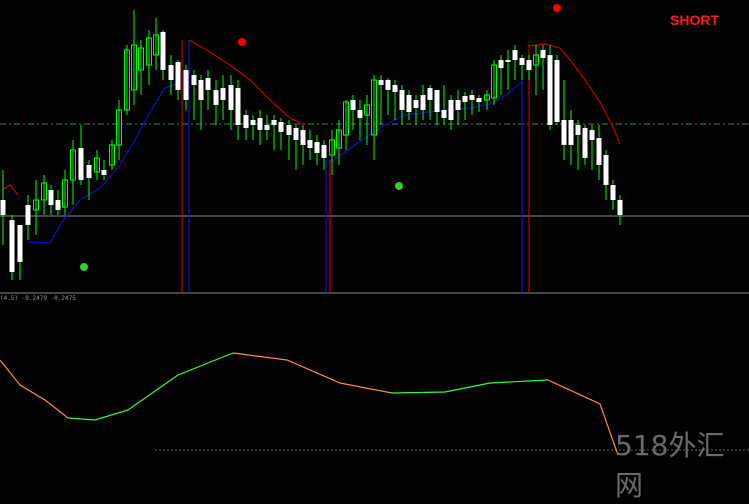  I want to click on watermark-text: 518外汇网, so click(670, 465).